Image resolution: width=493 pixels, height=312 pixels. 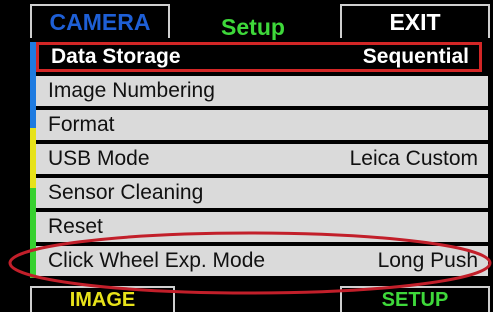 What do you see at coordinates (99, 158) in the screenshot?
I see `menu-item-label: USB Mode` at bounding box center [99, 158].